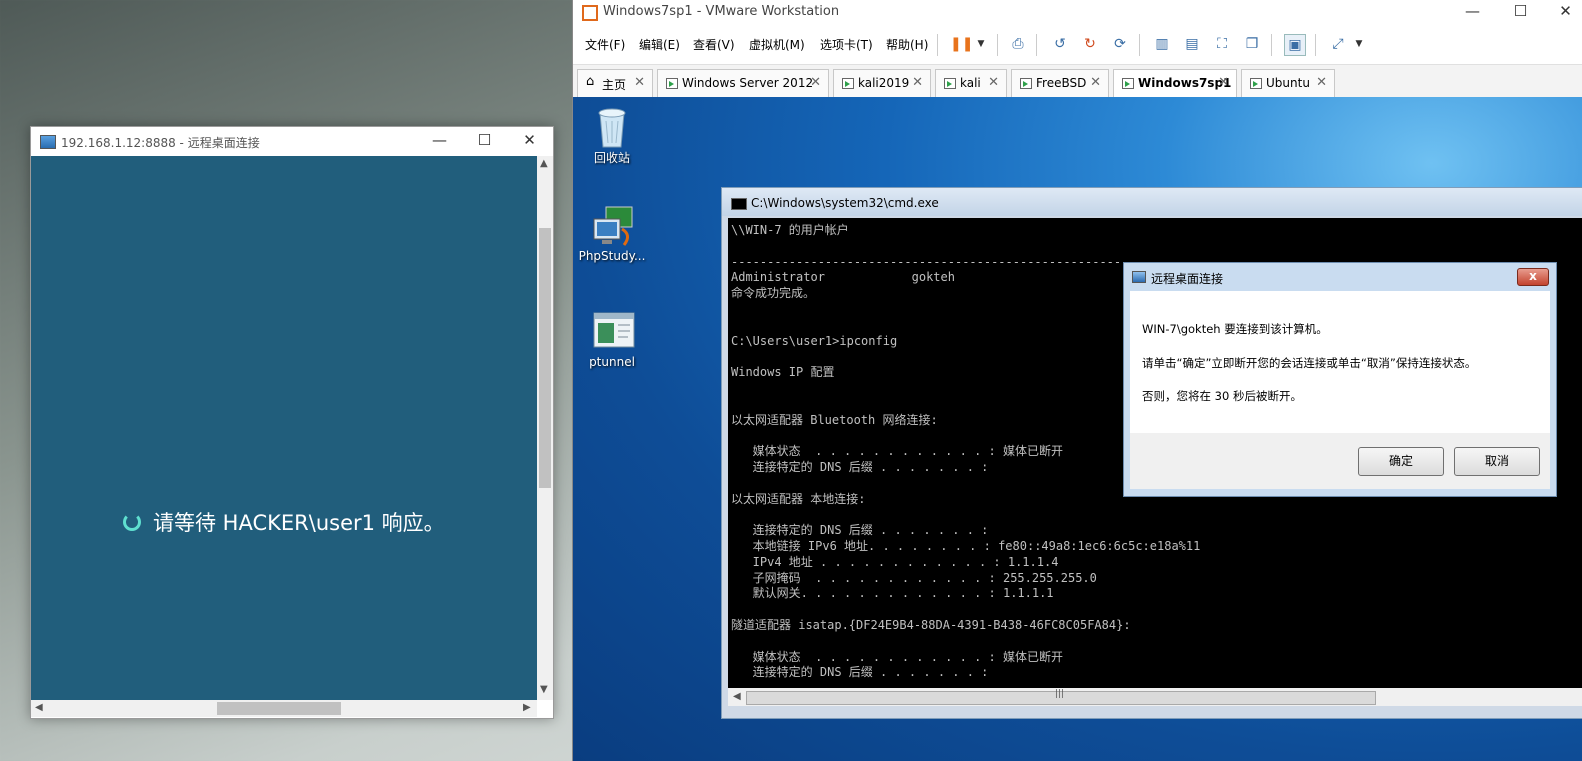 The height and width of the screenshot is (761, 1582). Describe the element at coordinates (612, 126) in the screenshot. I see `recycle-bin-icon` at that location.